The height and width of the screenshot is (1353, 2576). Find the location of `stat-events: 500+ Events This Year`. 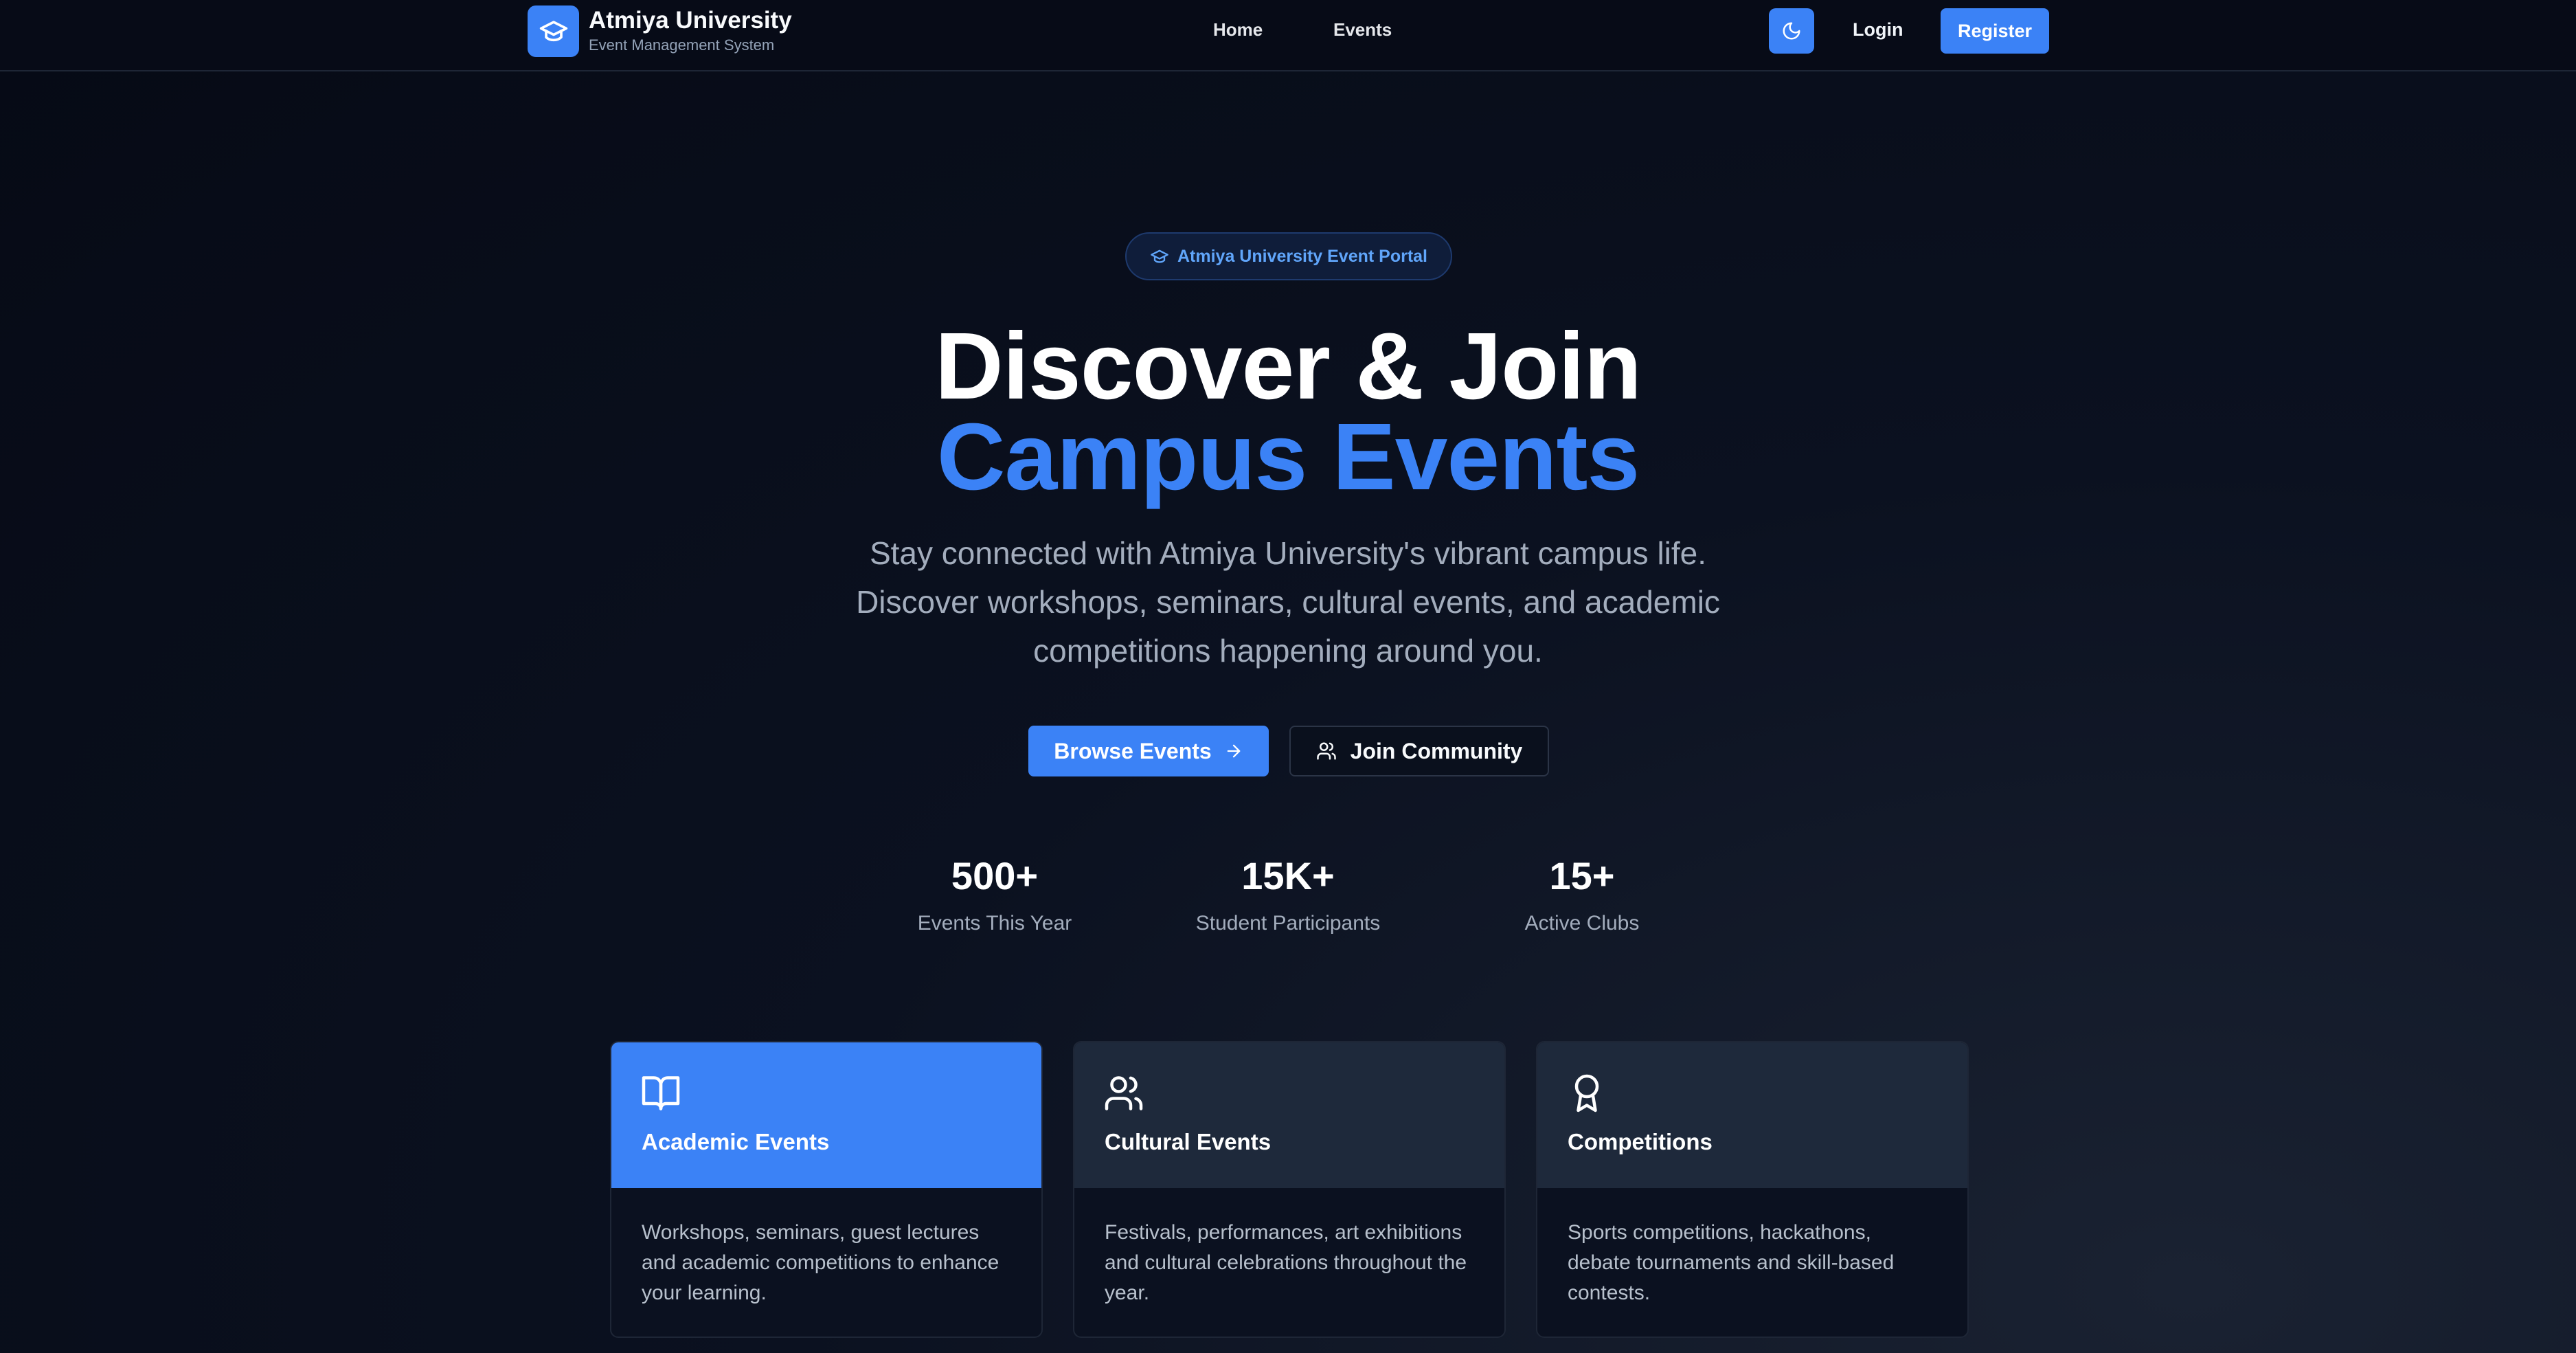

stat-events: 500+ Events This Year is located at coordinates (994, 894).